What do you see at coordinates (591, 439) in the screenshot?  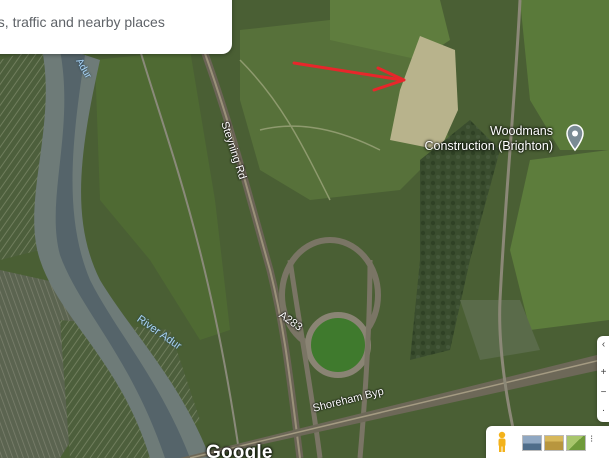 I see `more-dots-icon: ⁝` at bounding box center [591, 439].